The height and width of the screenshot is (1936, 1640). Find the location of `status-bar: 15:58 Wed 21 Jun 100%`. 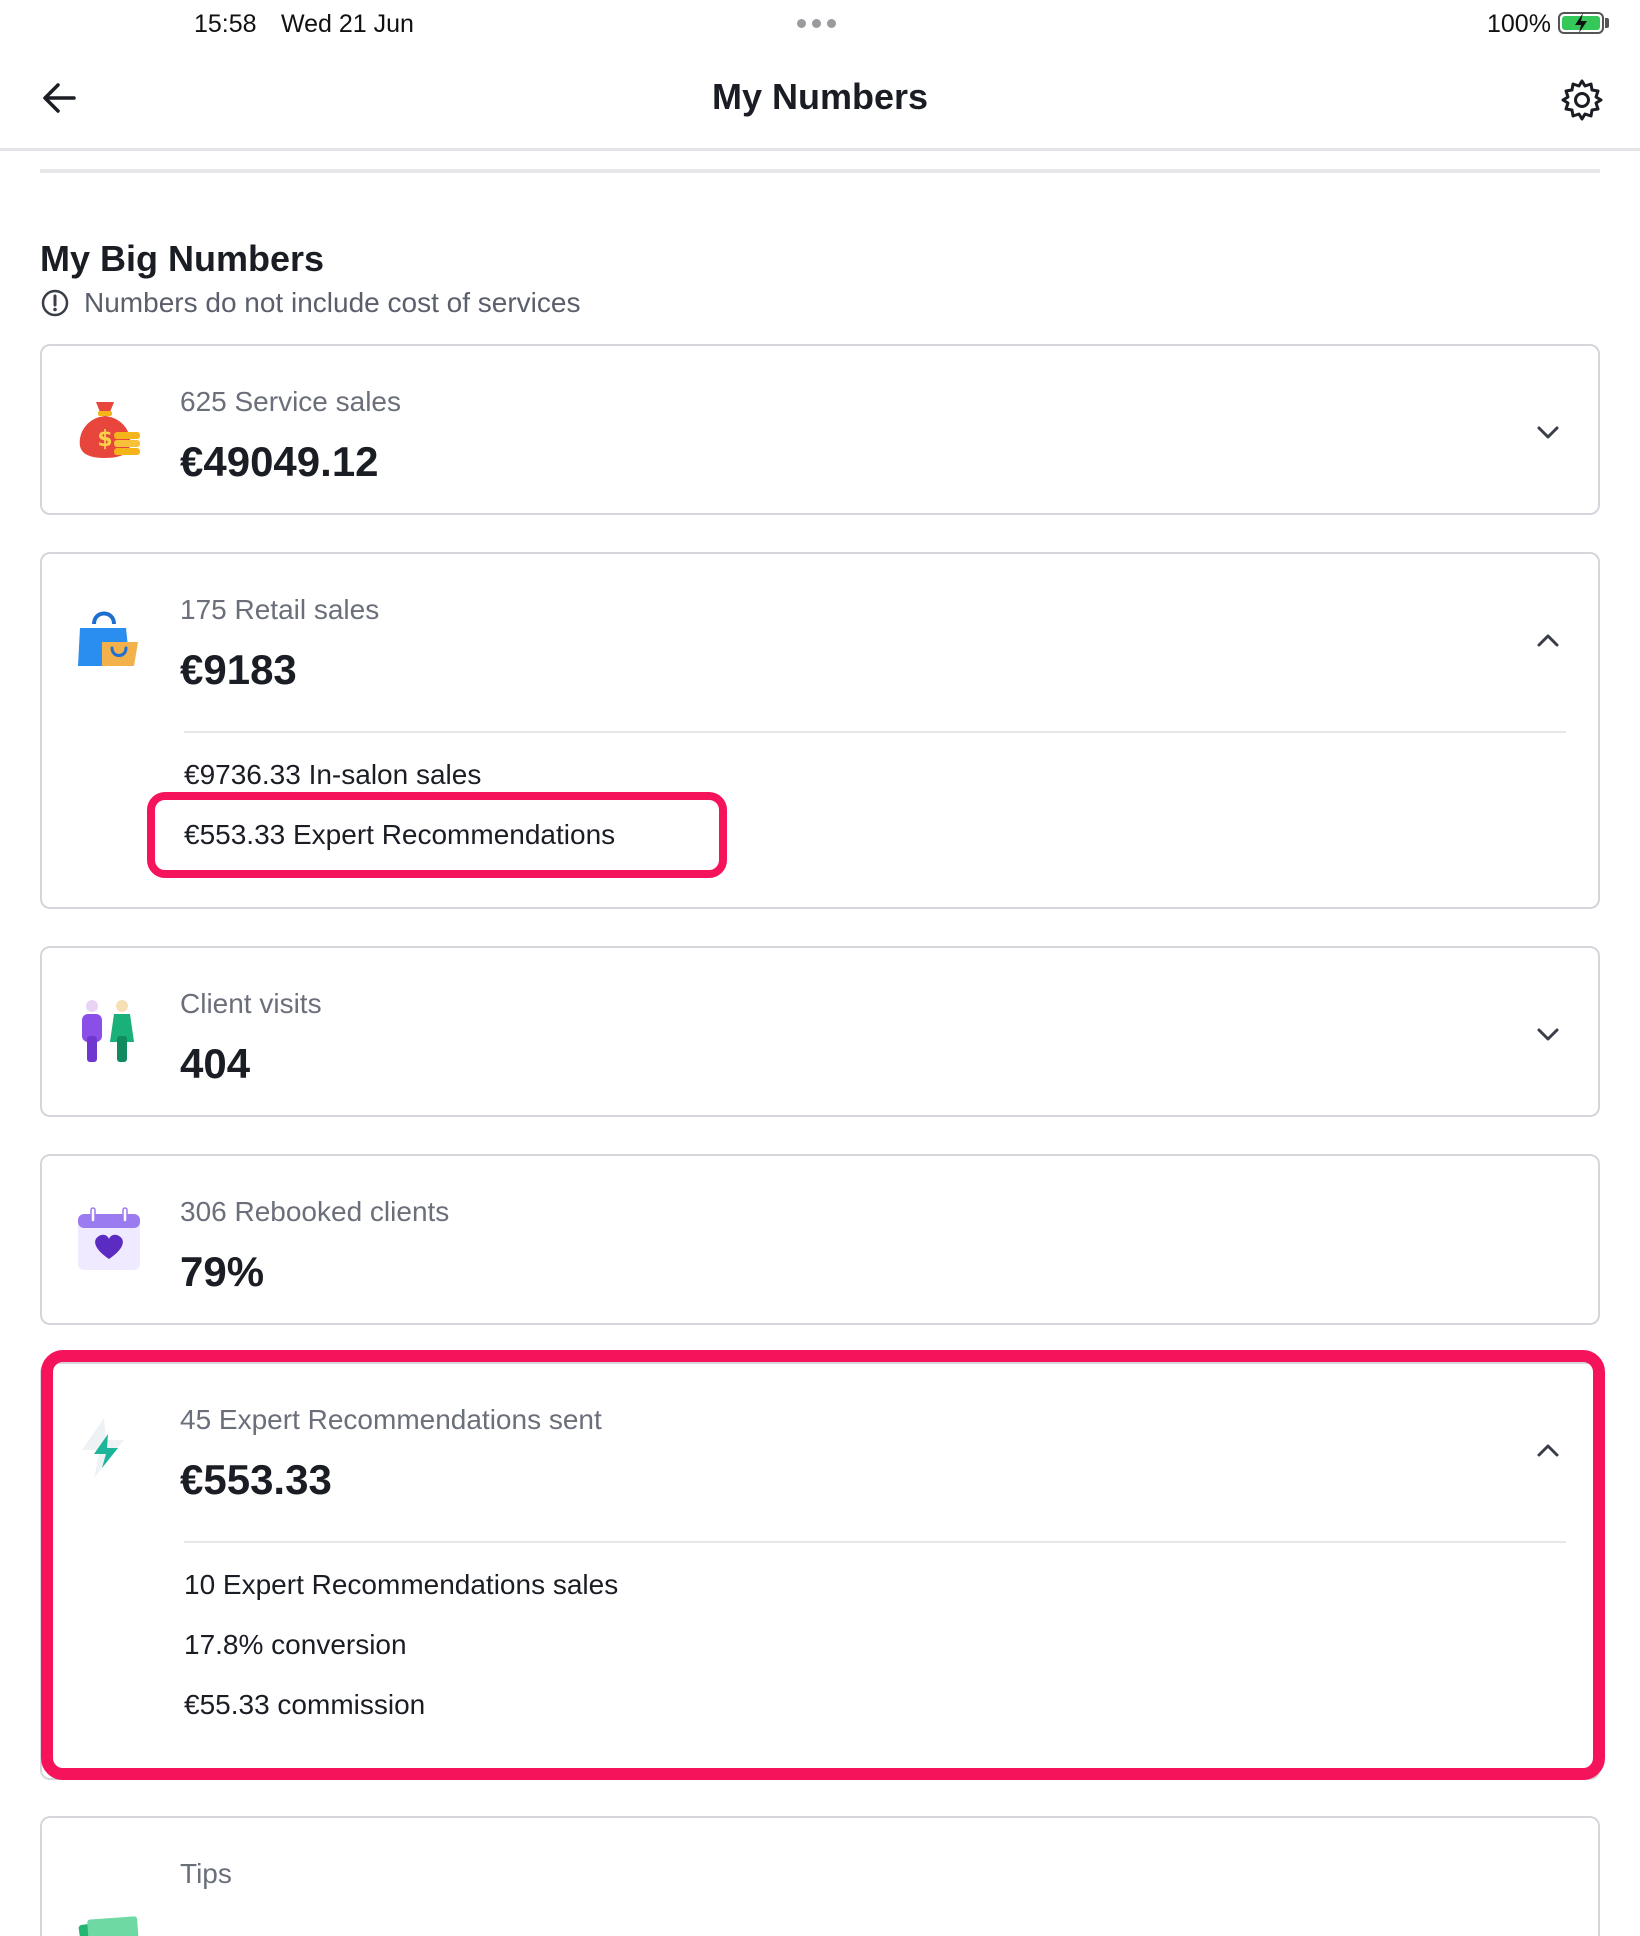

status-bar: 15:58 Wed 21 Jun 100% is located at coordinates (820, 24).